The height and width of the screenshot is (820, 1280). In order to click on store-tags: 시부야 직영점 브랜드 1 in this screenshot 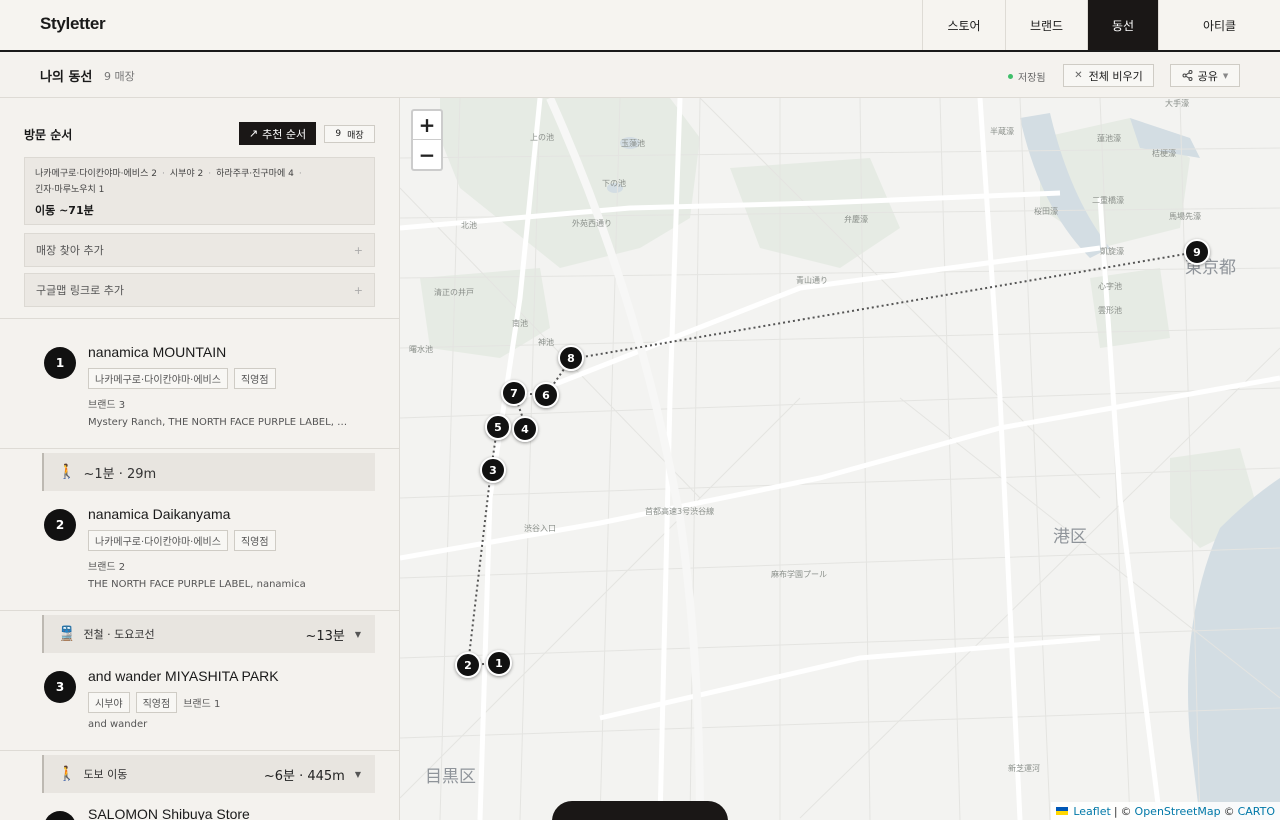, I will do `click(154, 702)`.